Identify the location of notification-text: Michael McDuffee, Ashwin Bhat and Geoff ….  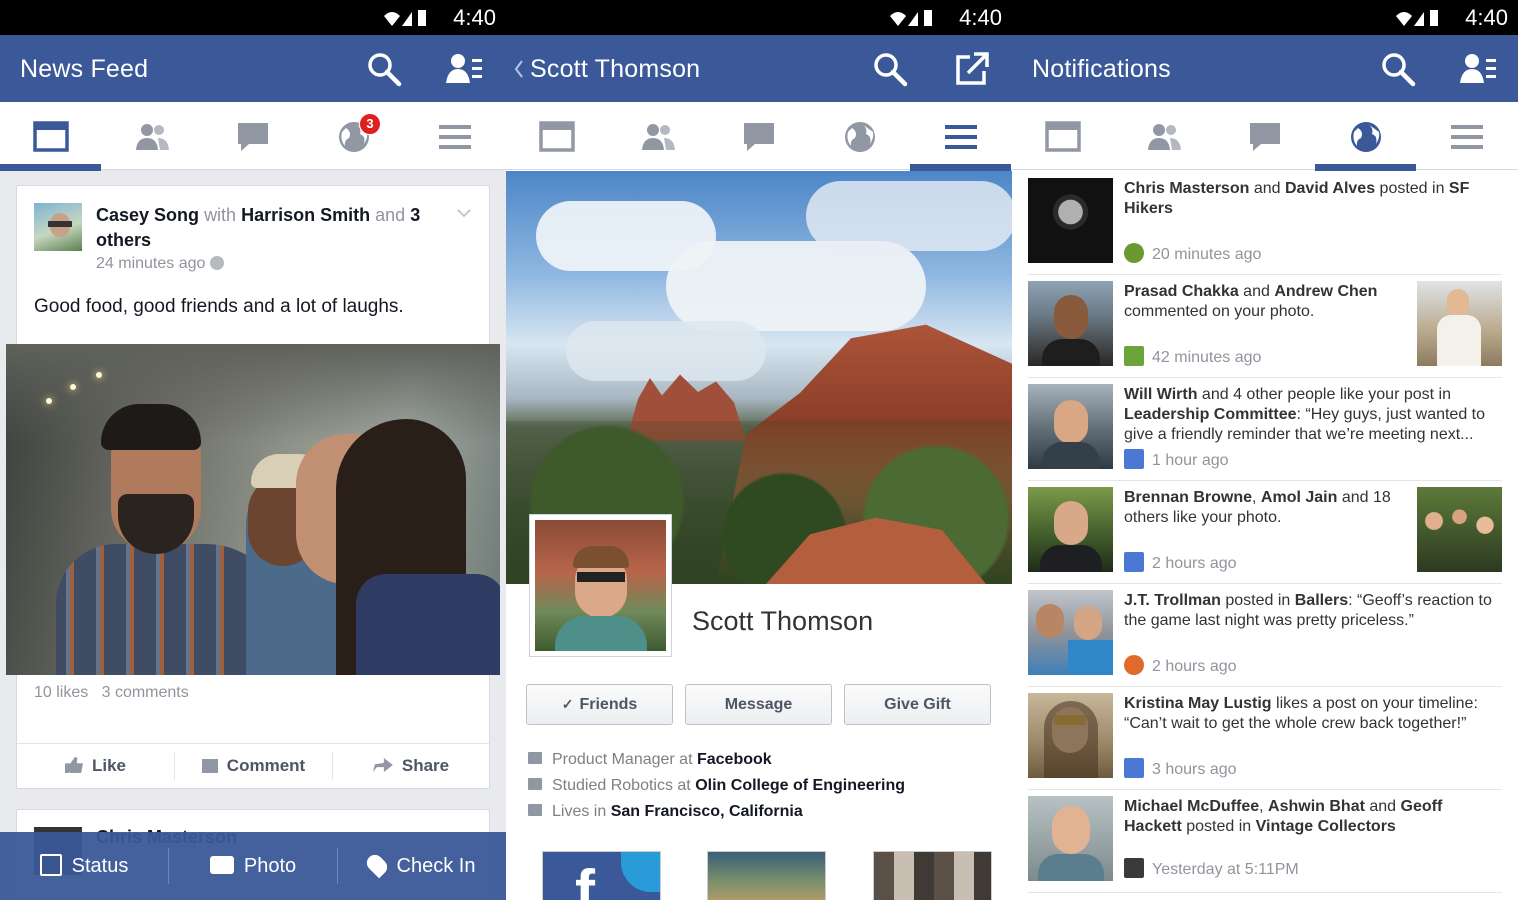
(1283, 816).